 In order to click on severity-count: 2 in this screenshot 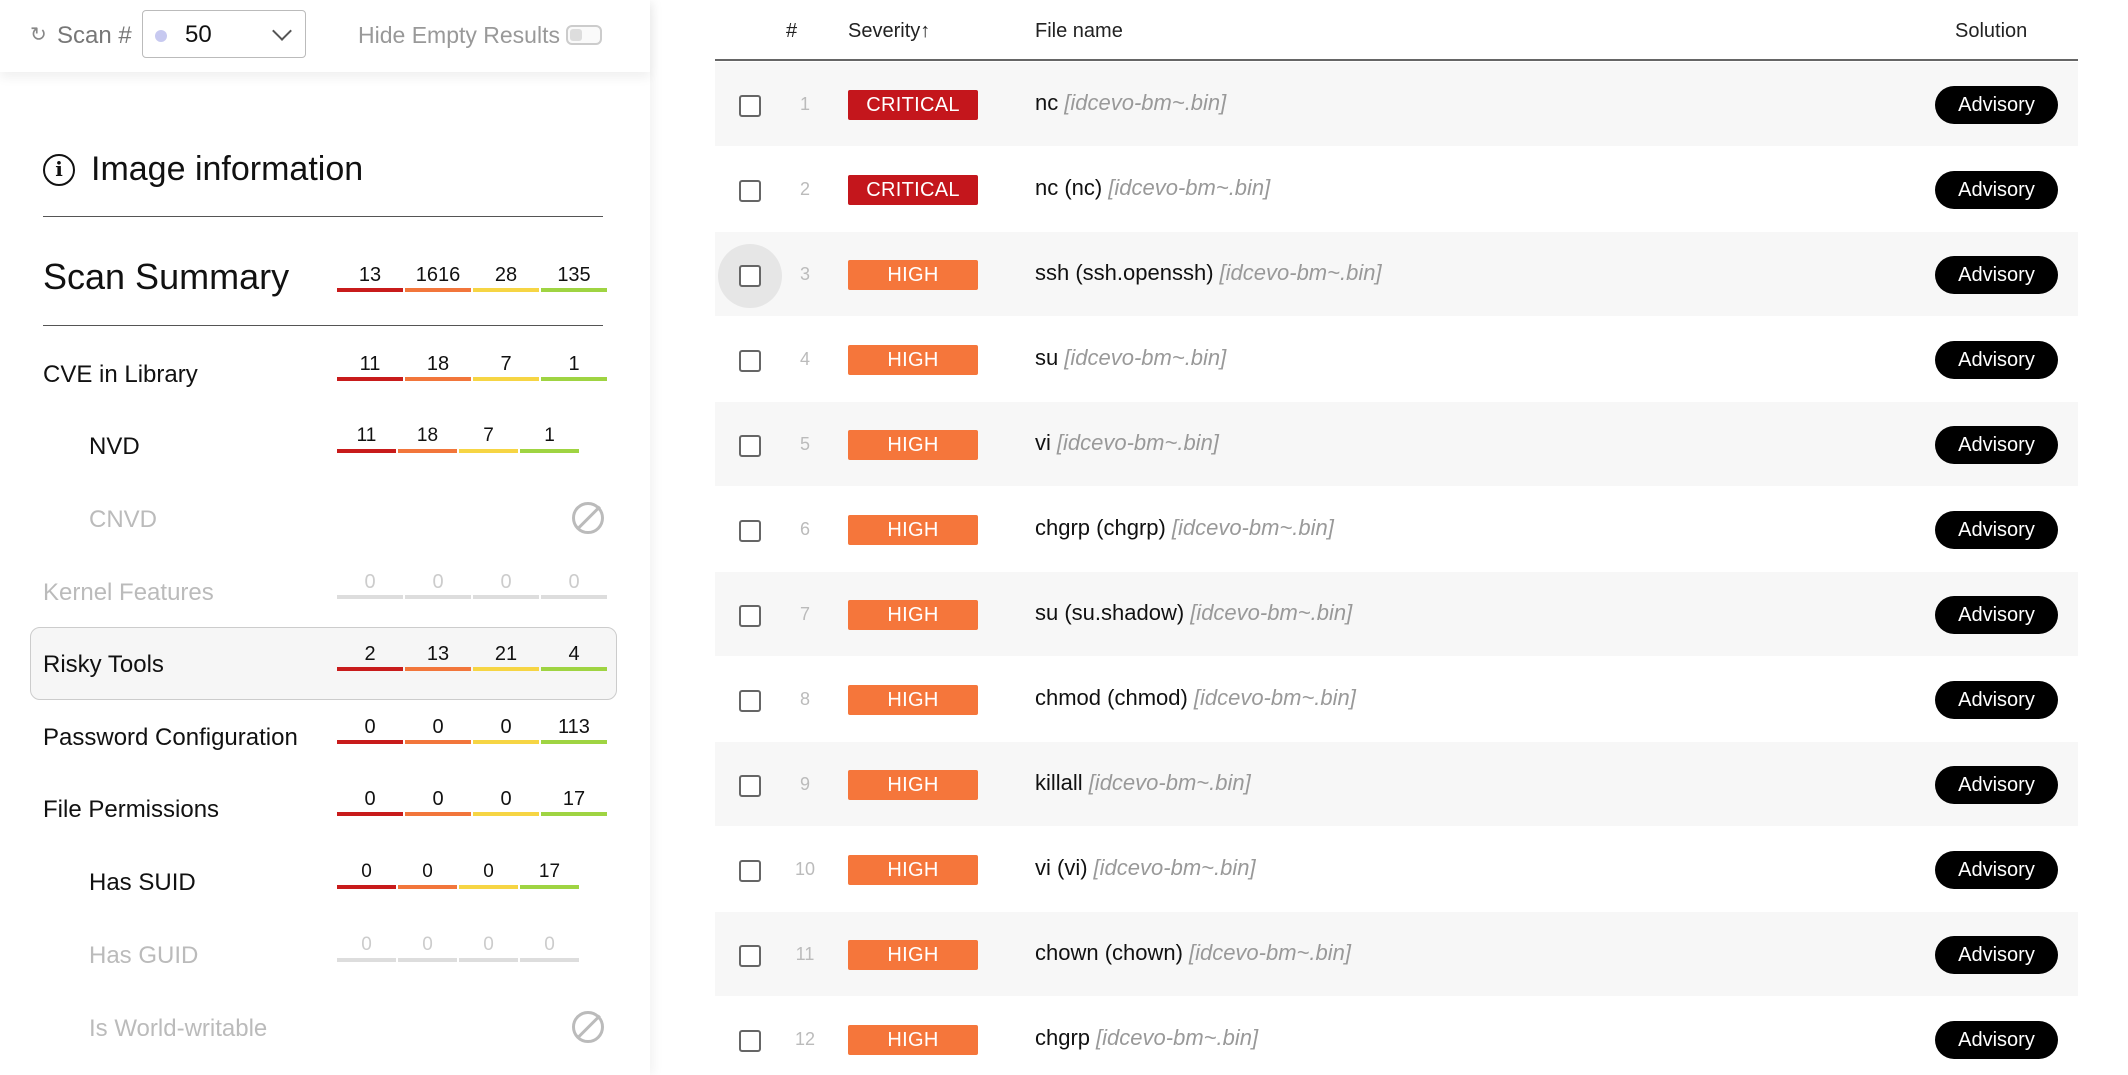, I will do `click(370, 656)`.